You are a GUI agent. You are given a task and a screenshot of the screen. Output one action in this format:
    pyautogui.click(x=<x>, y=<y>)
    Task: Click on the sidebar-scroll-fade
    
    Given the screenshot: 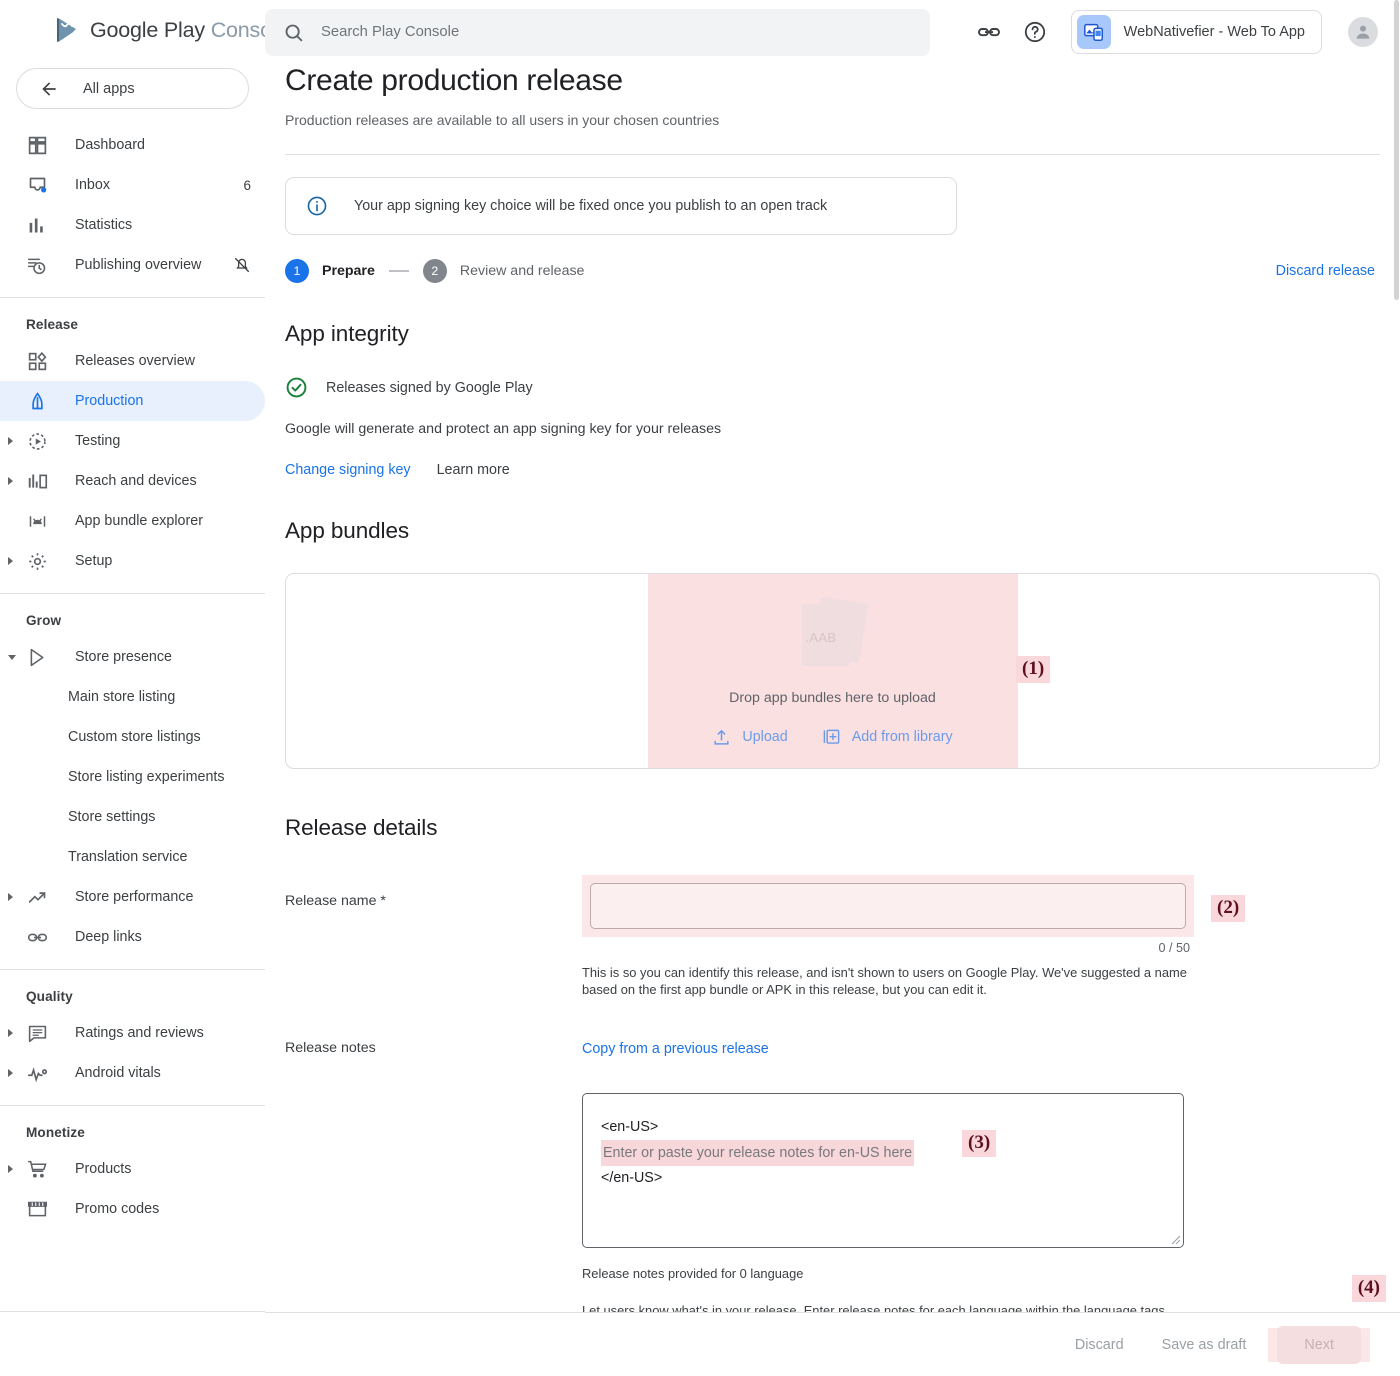 What is the action you would take?
    pyautogui.click(x=132, y=1353)
    